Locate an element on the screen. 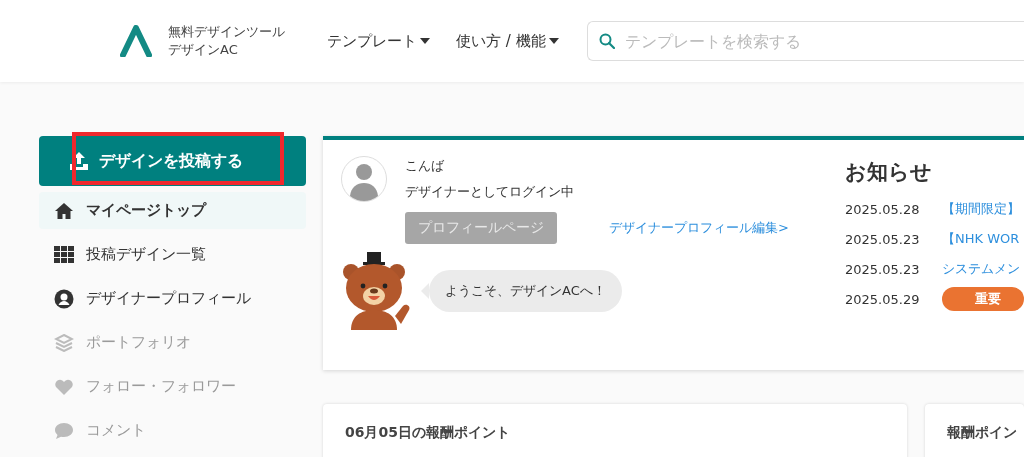  user-icon is located at coordinates (64, 298).